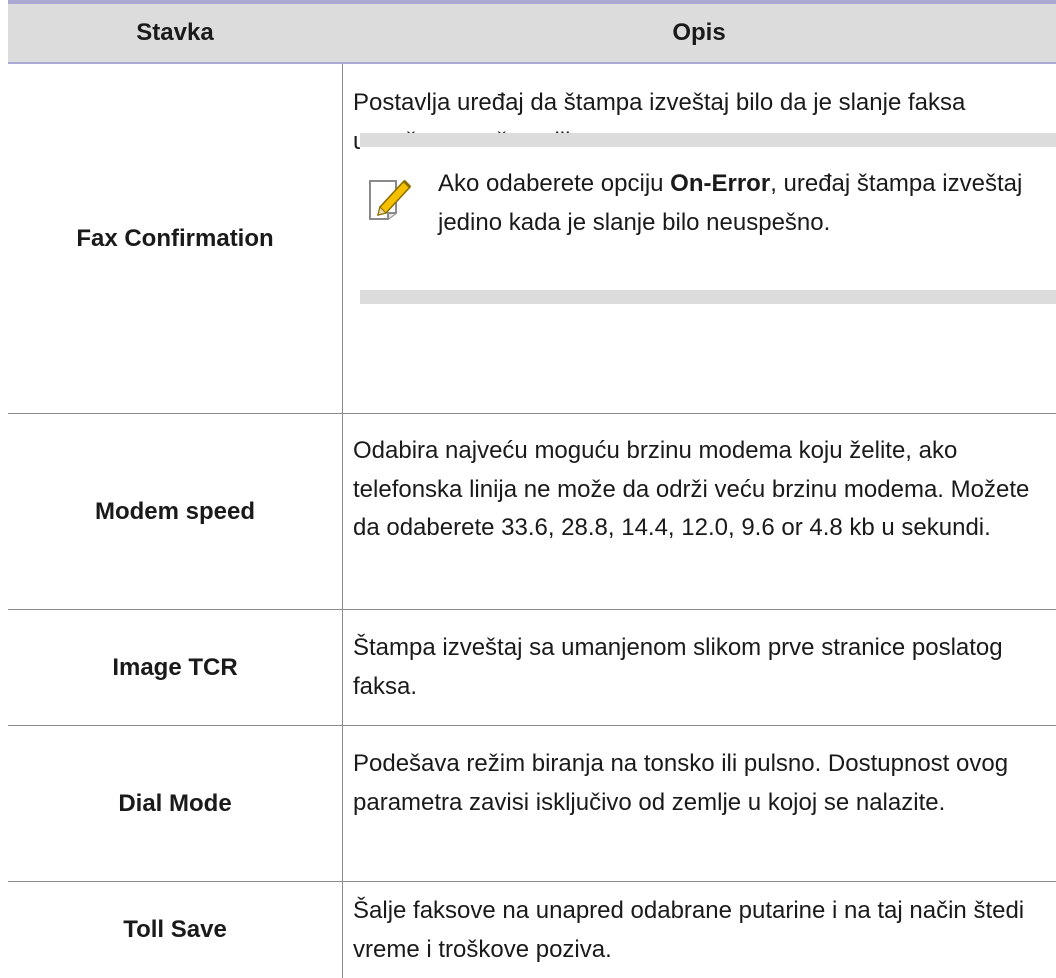 This screenshot has width=1056, height=978. What do you see at coordinates (699, 32) in the screenshot?
I see `header-description: Opis` at bounding box center [699, 32].